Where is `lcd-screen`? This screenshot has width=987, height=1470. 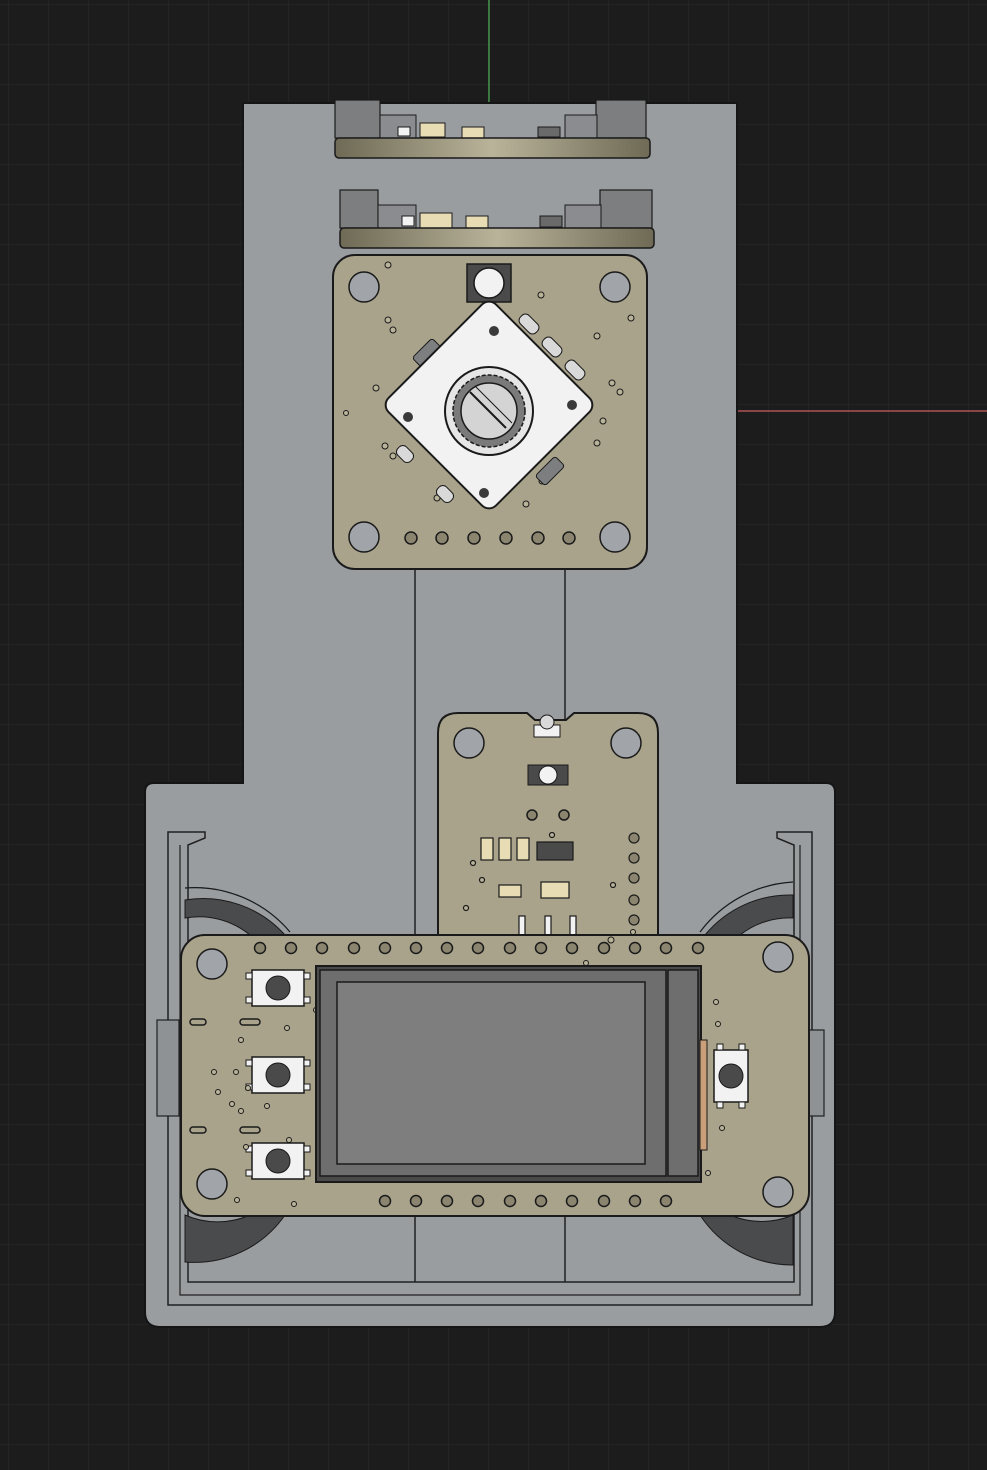
lcd-screen is located at coordinates (491, 1073).